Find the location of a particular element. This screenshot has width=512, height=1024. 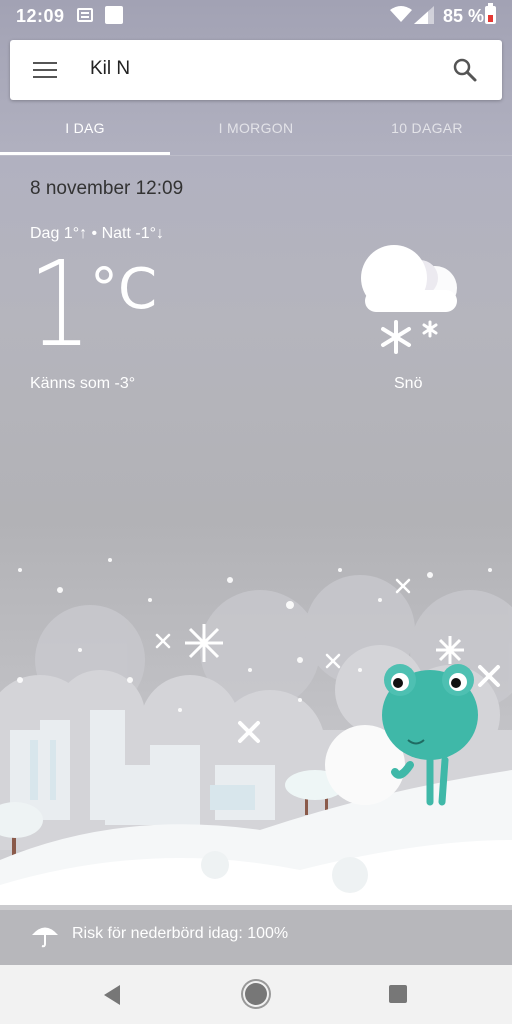

cell-signal-icon is located at coordinates (424, 15).